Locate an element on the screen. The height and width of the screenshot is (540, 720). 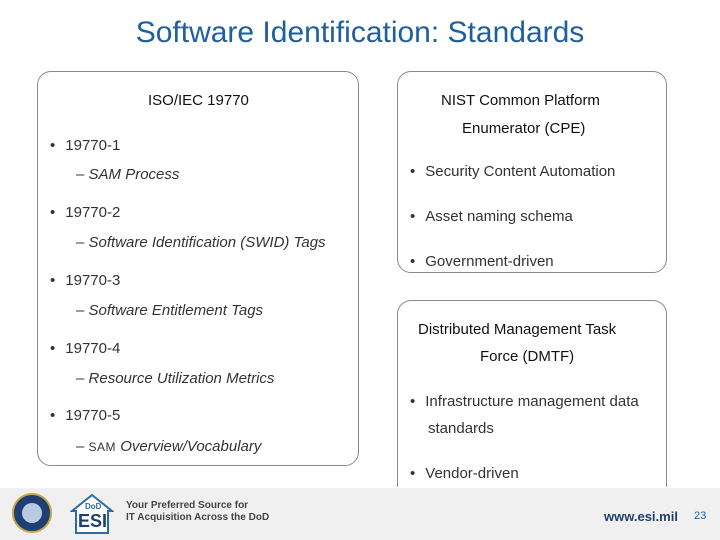
seal-center is located at coordinates (32, 513).